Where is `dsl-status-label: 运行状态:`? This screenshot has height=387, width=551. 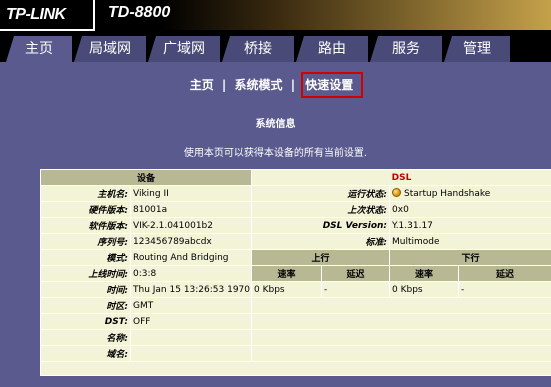 dsl-status-label: 运行状态: is located at coordinates (321, 193).